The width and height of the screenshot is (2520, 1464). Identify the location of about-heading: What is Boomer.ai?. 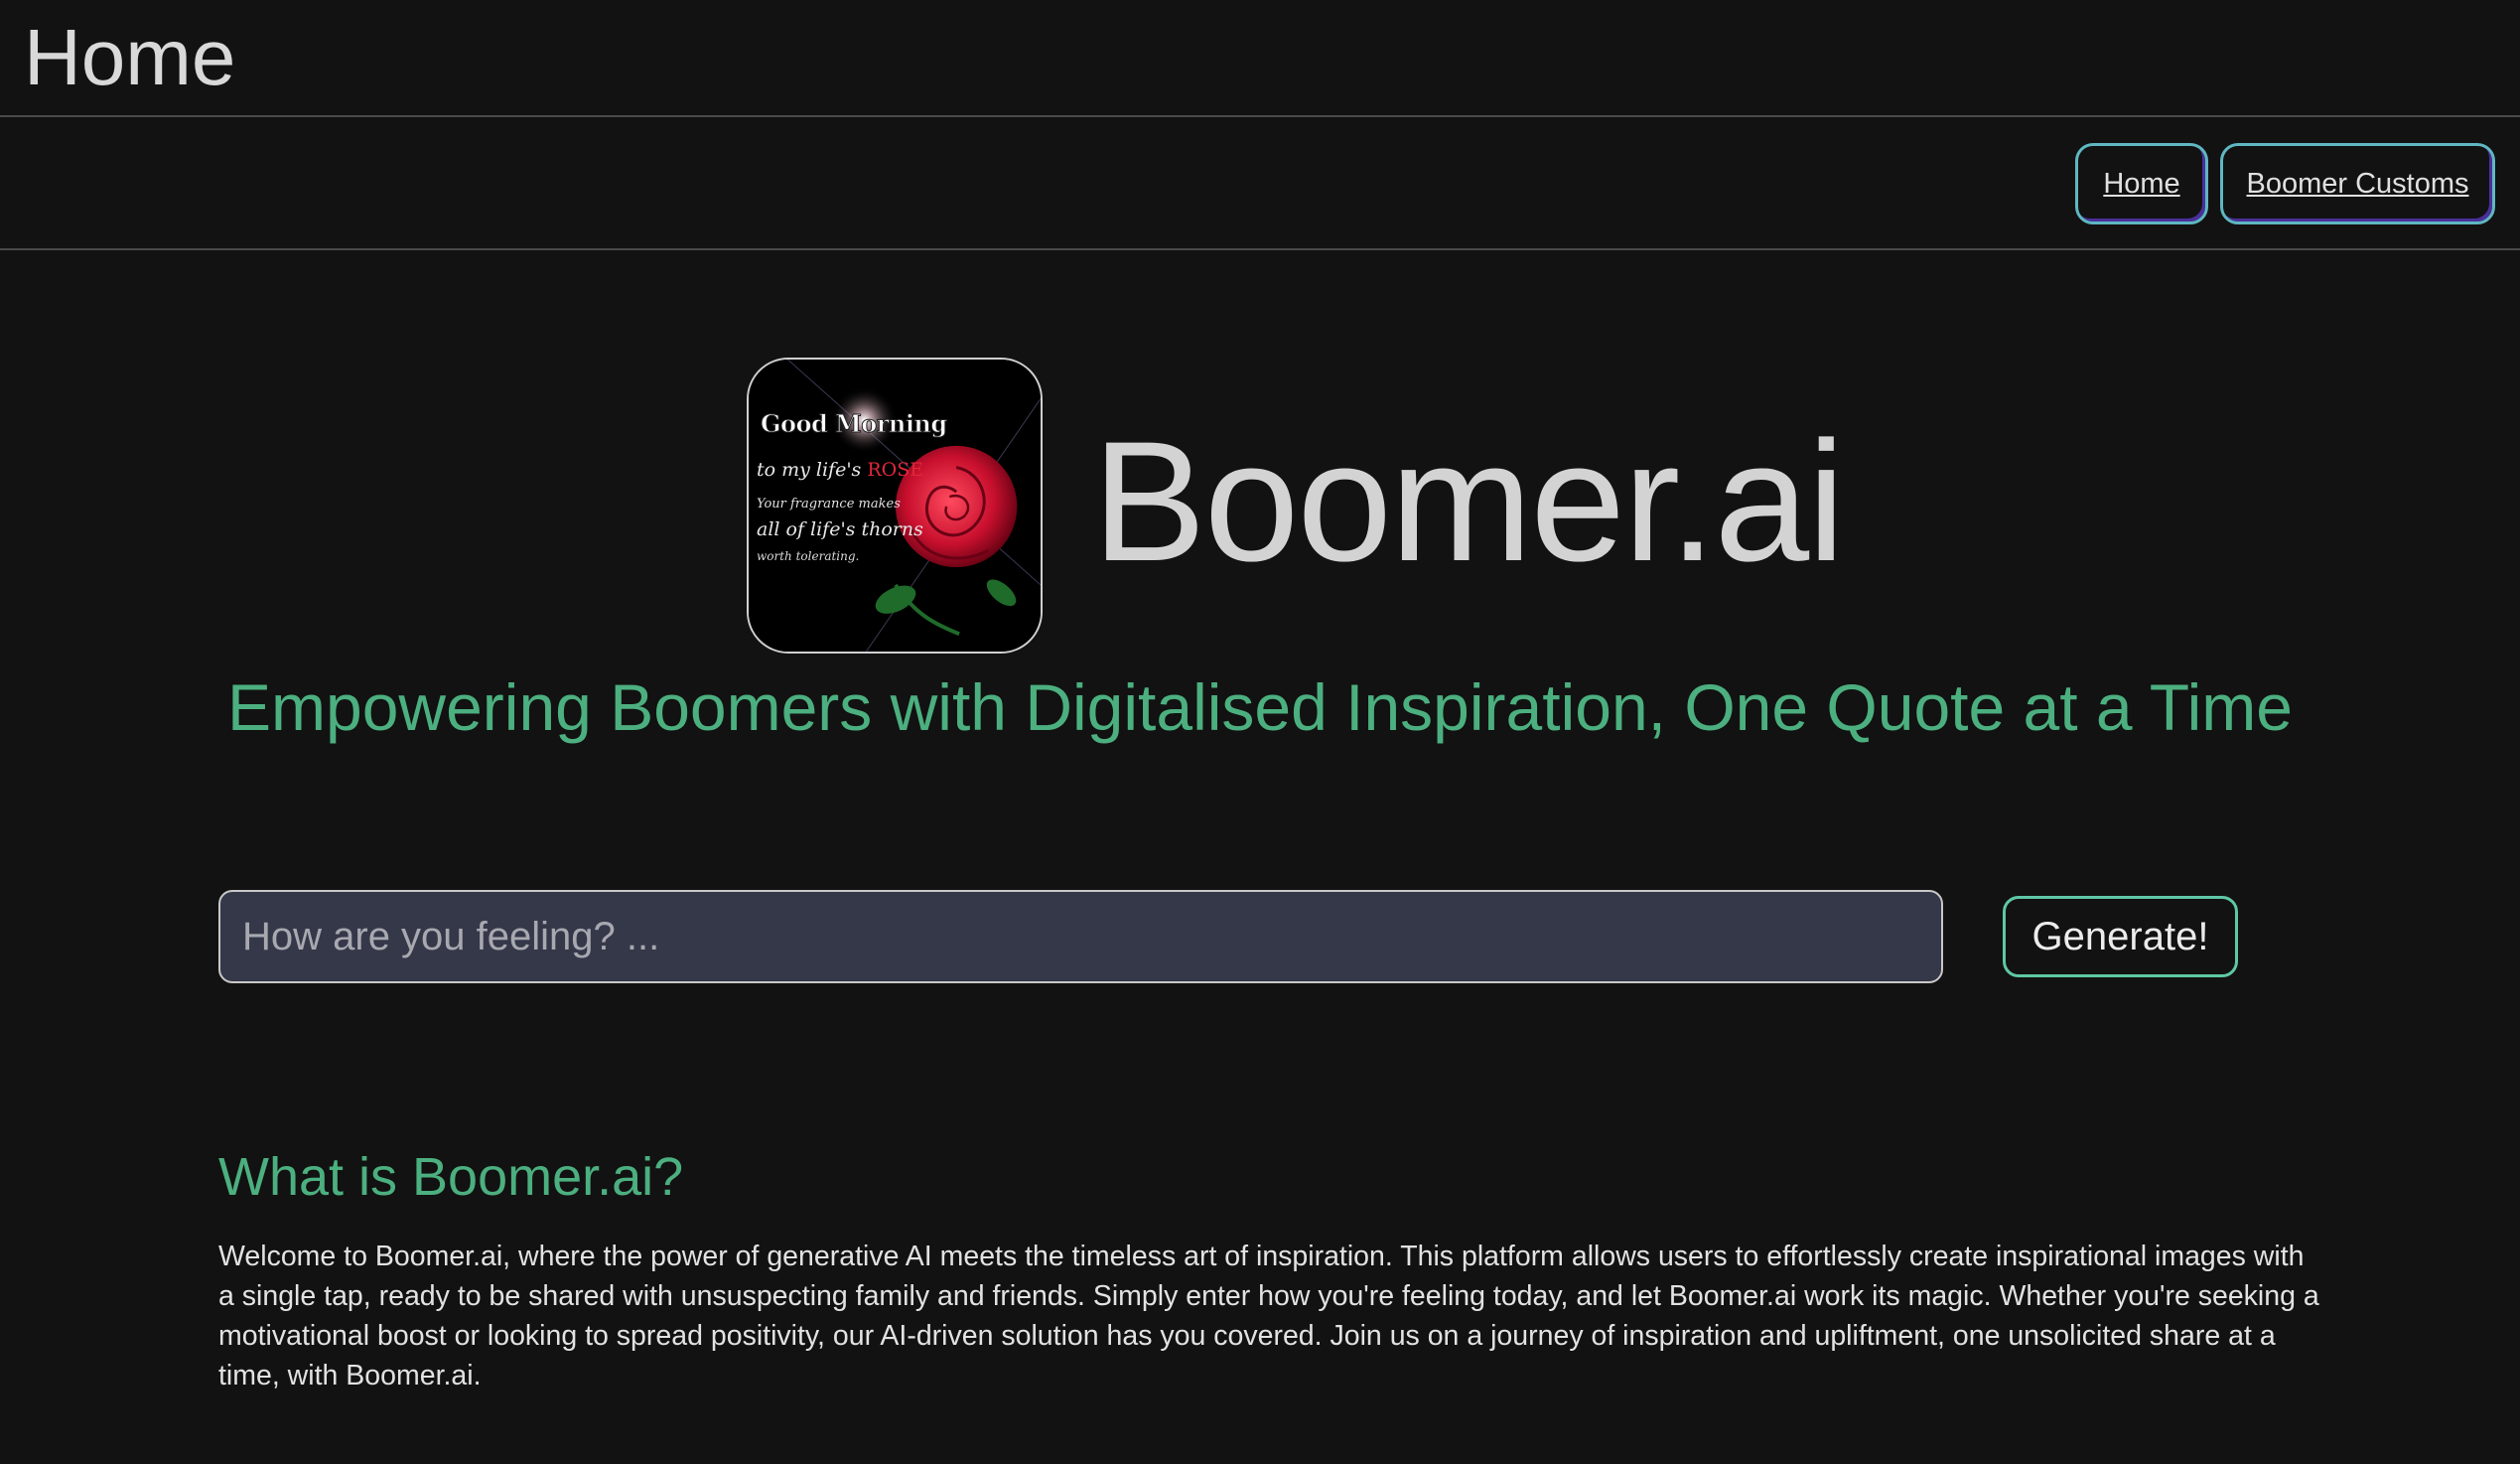
(451, 1177).